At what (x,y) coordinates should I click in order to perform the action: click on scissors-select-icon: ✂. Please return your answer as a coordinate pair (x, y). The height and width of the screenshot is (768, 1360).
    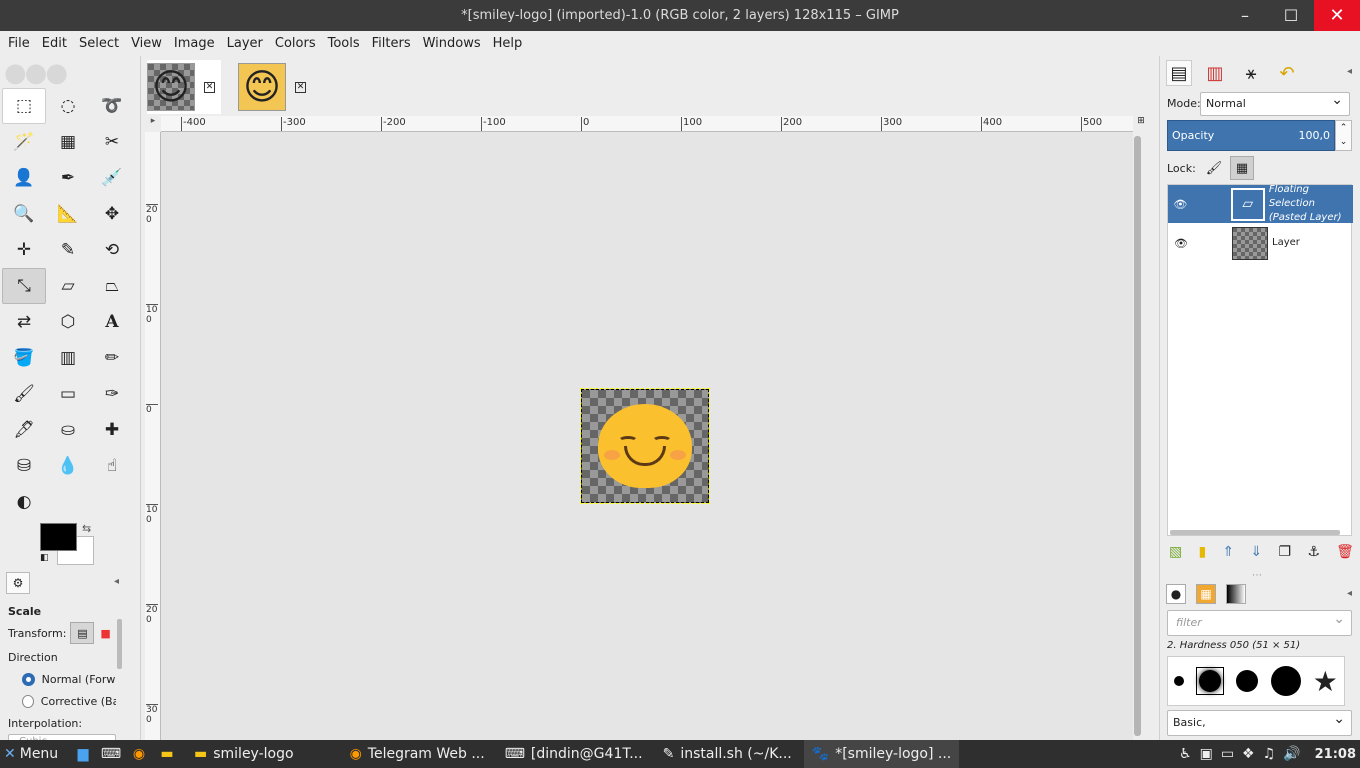
    Looking at the image, I should click on (112, 142).